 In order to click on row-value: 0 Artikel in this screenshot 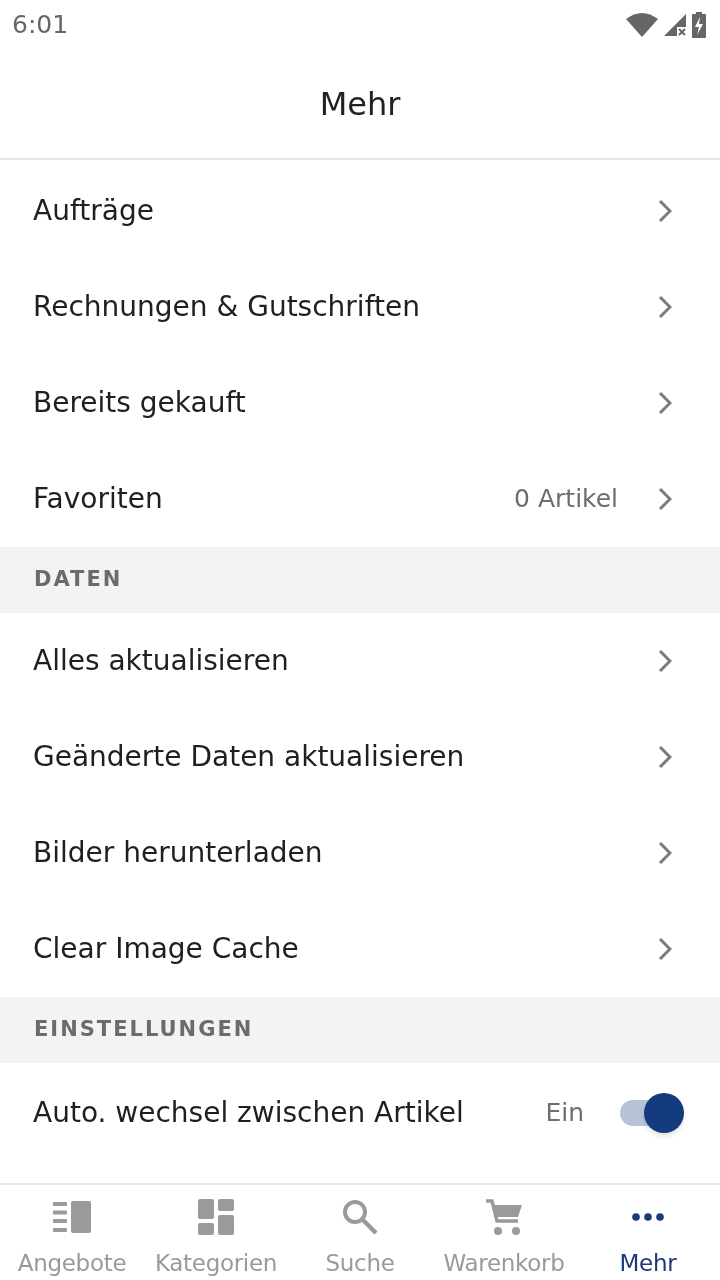, I will do `click(566, 499)`.